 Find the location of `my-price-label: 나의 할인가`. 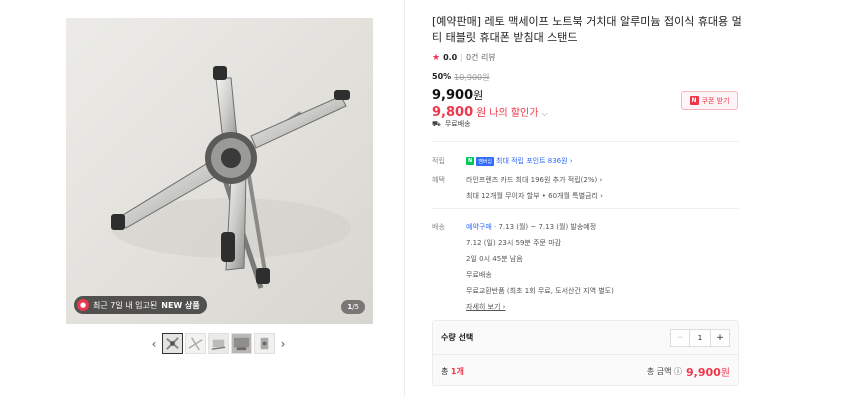

my-price-label: 나의 할인가 is located at coordinates (514, 113).